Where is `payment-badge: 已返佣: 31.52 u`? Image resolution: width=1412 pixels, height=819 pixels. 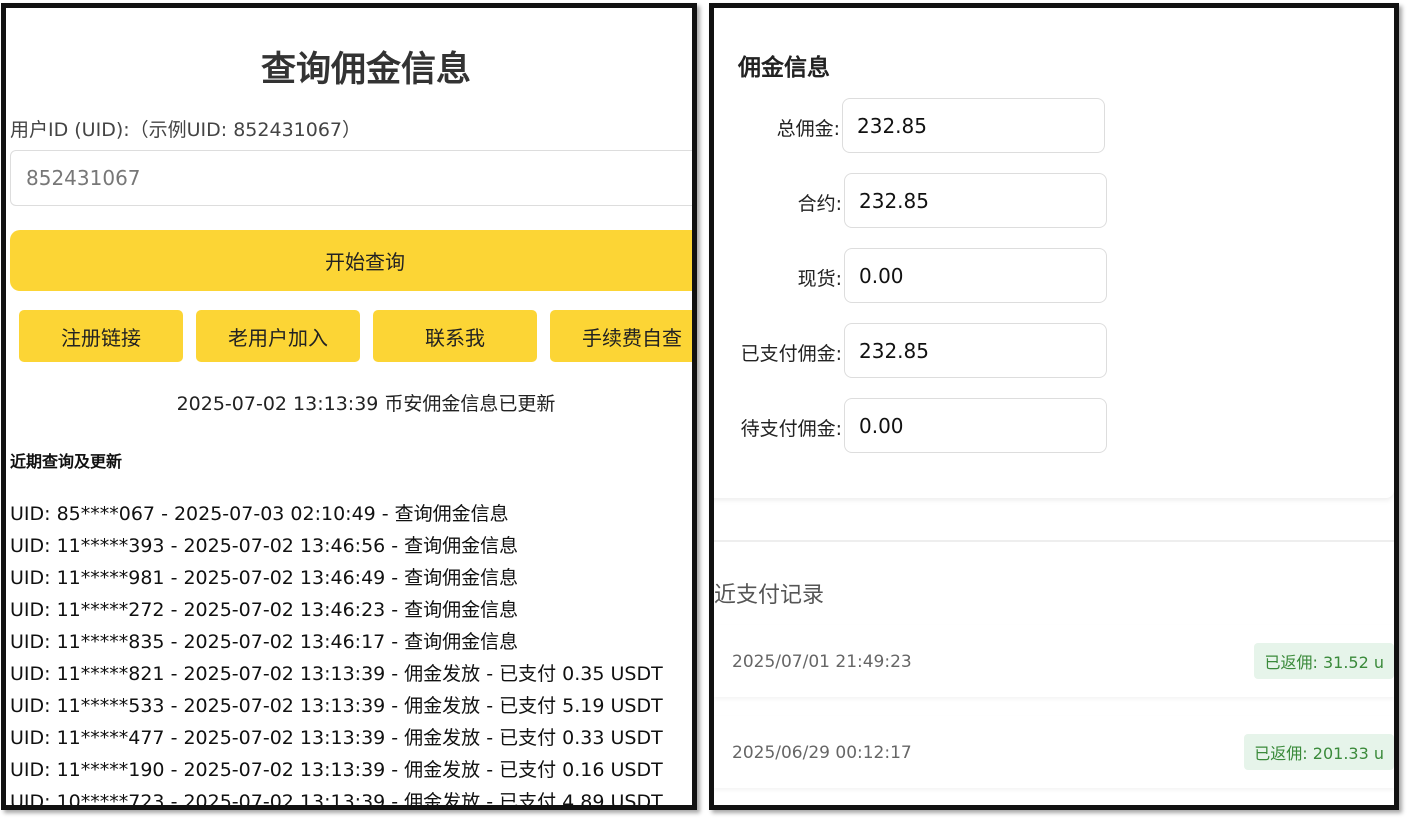 payment-badge: 已返佣: 31.52 u is located at coordinates (1324, 661).